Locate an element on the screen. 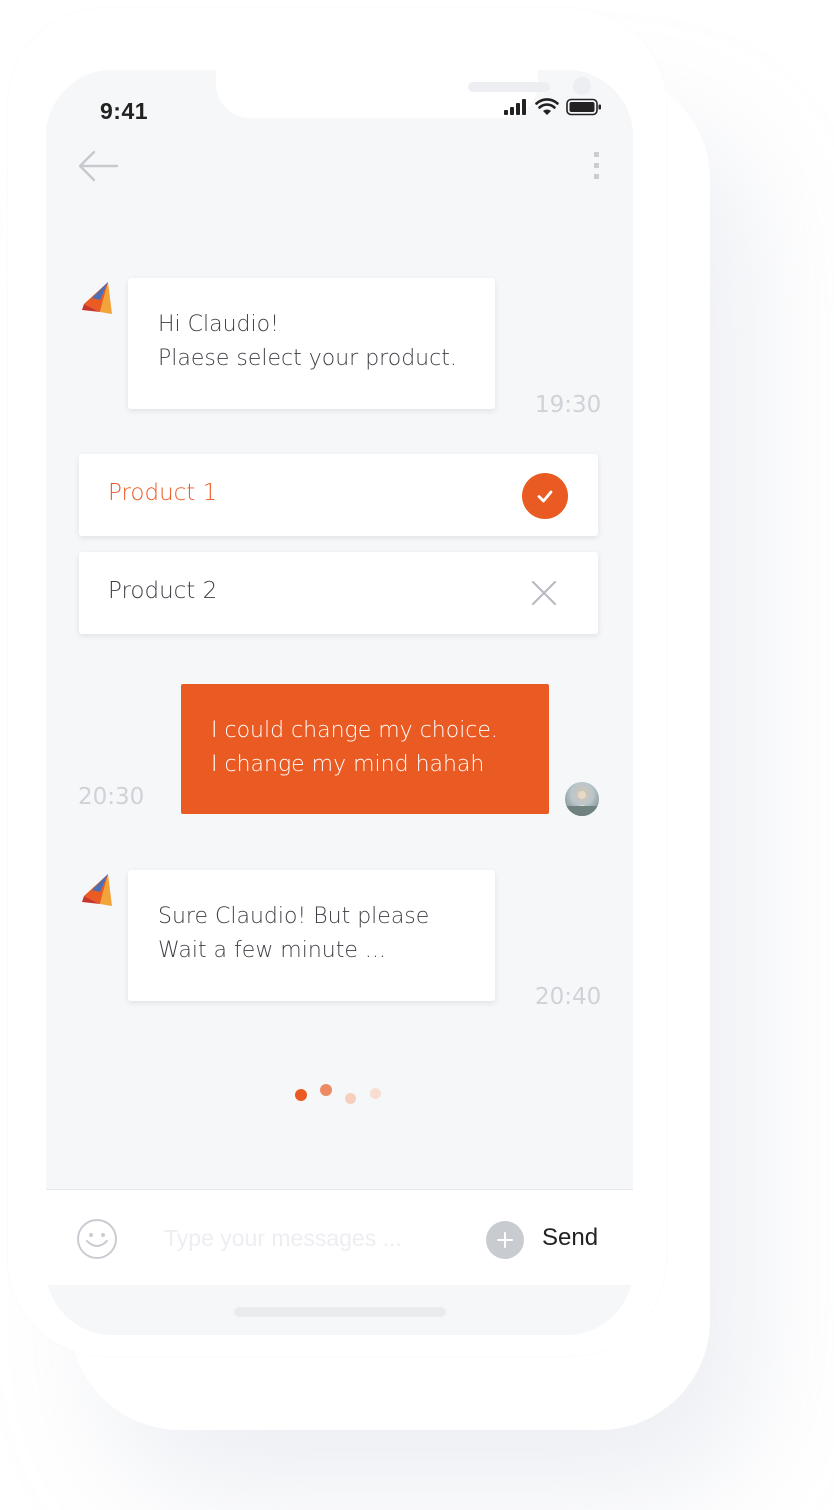 This screenshot has height=1510, width=834. arrow-left-icon is located at coordinates (98, 166).